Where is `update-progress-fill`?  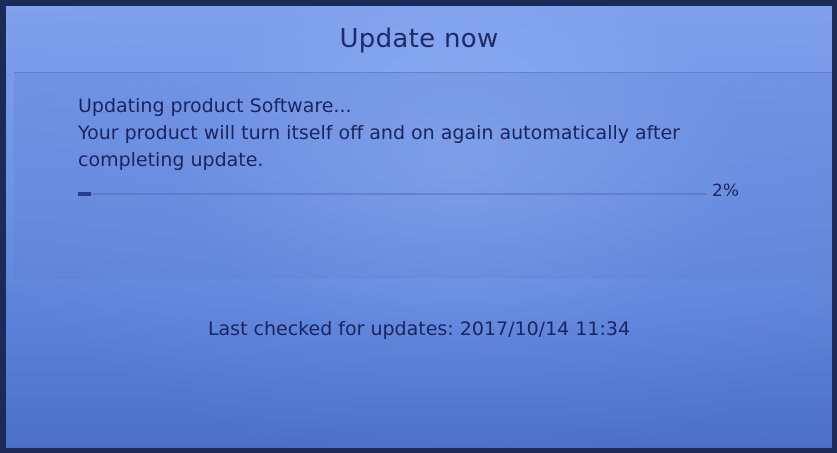
update-progress-fill is located at coordinates (84, 194).